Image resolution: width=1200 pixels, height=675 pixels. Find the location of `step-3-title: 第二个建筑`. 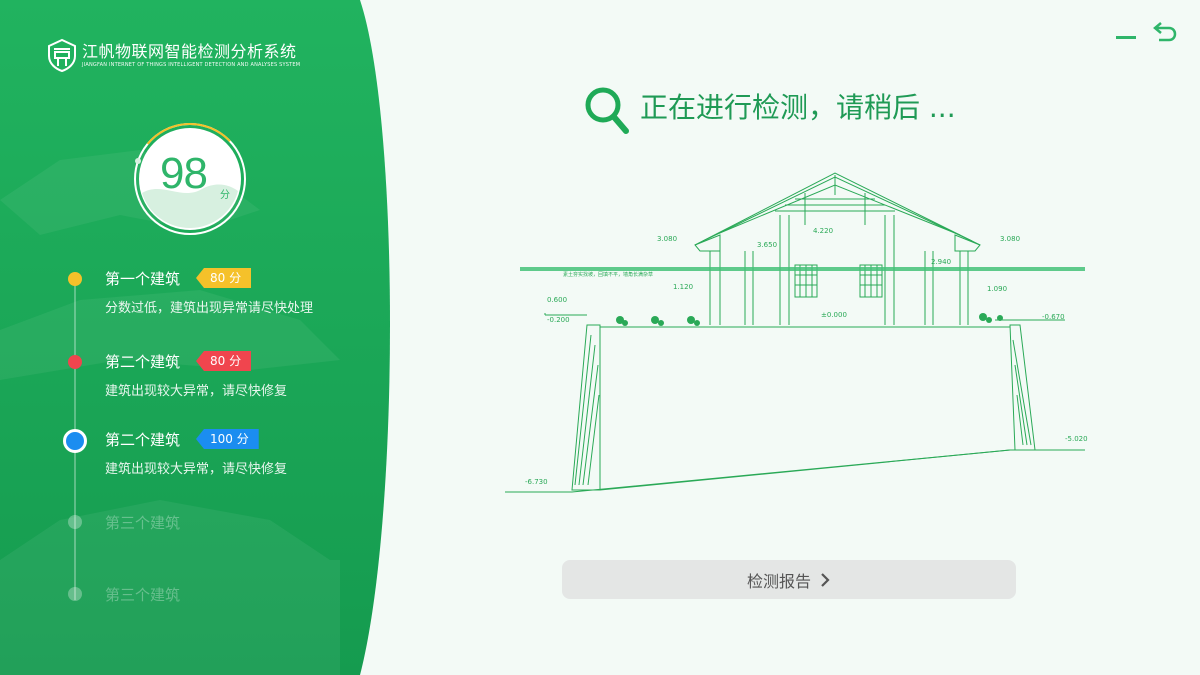

step-3-title: 第二个建筑 is located at coordinates (143, 440).